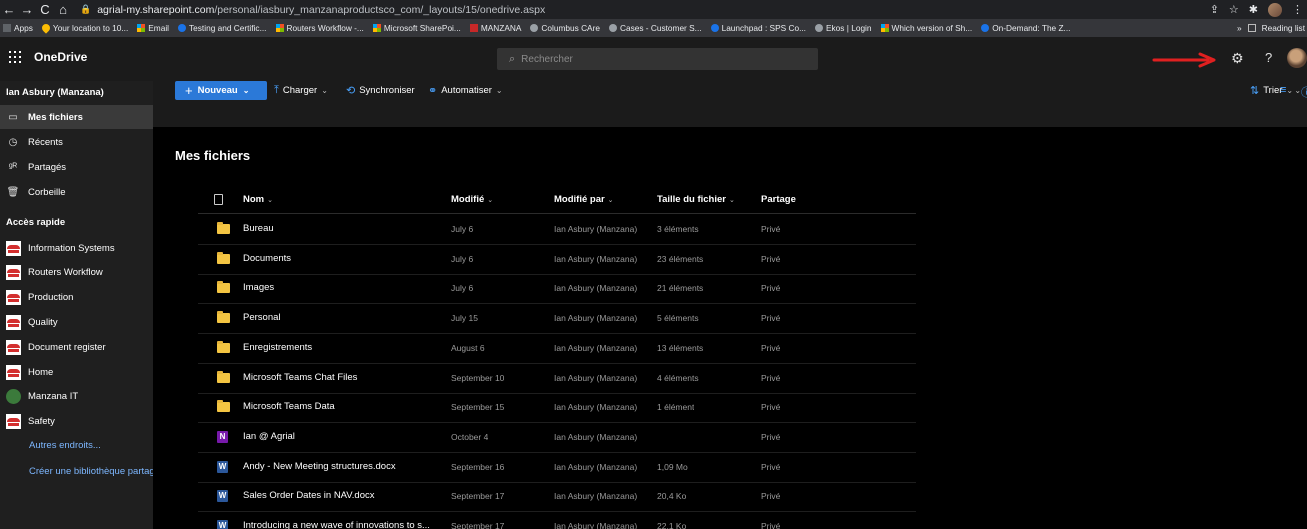 This screenshot has height=529, width=1307. What do you see at coordinates (153, 28) in the screenshot?
I see `bookmark-item: Email` at bounding box center [153, 28].